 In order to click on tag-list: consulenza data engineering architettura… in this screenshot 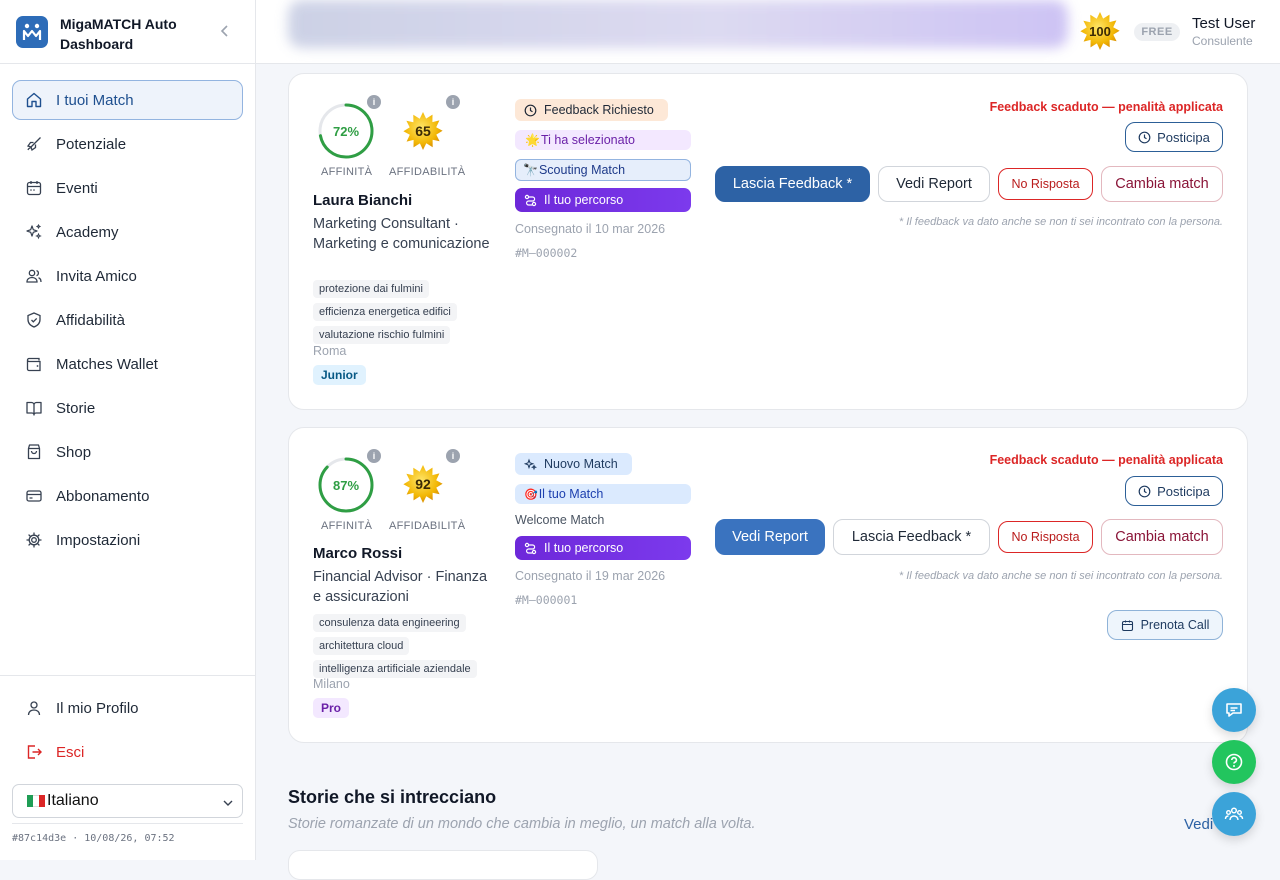, I will do `click(408, 647)`.